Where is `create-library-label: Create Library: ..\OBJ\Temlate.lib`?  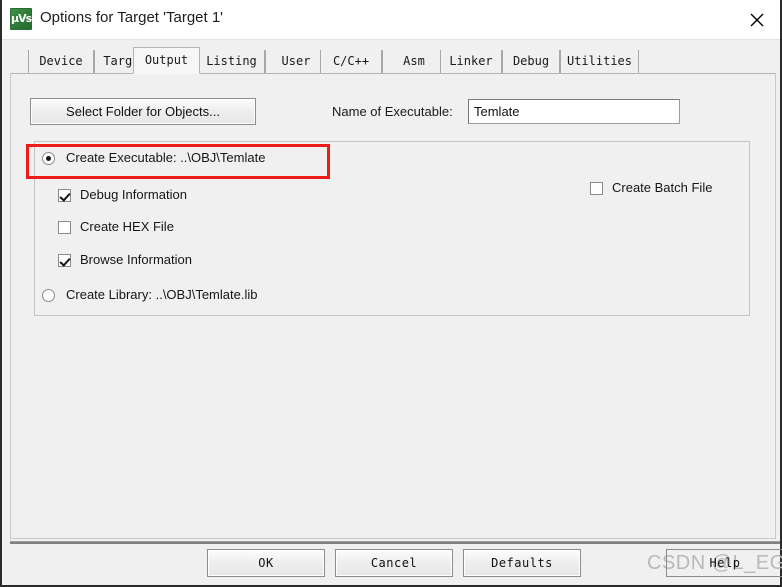
create-library-label: Create Library: ..\OBJ\Temlate.lib is located at coordinates (162, 294).